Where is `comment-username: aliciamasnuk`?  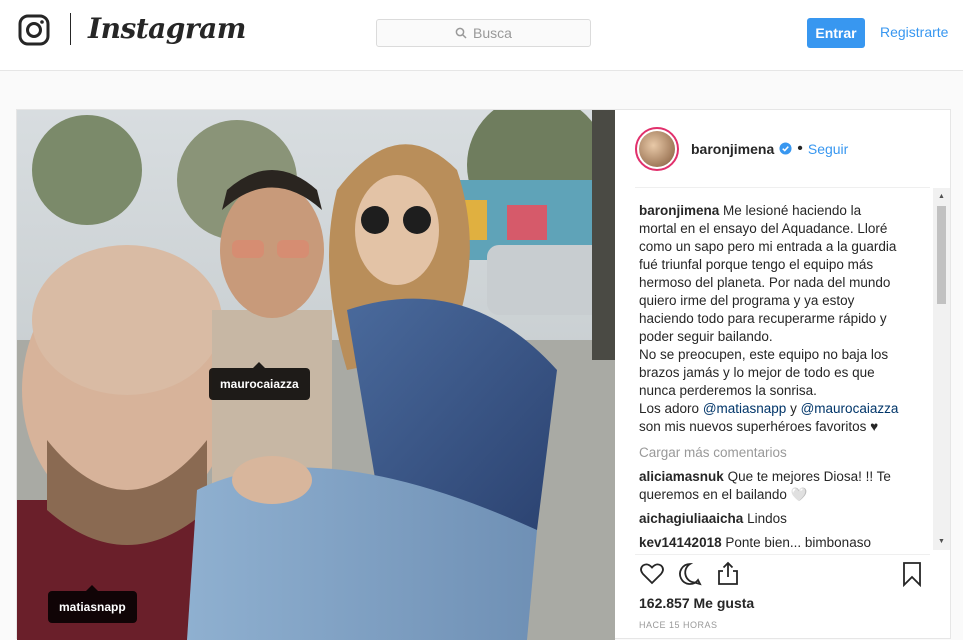
comment-username: aliciamasnuk is located at coordinates (681, 476).